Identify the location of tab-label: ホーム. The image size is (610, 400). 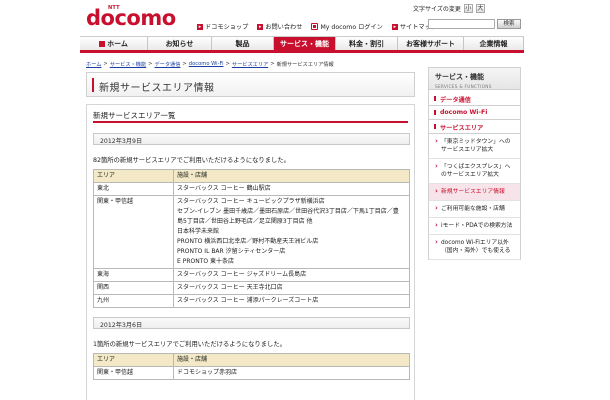
(117, 43).